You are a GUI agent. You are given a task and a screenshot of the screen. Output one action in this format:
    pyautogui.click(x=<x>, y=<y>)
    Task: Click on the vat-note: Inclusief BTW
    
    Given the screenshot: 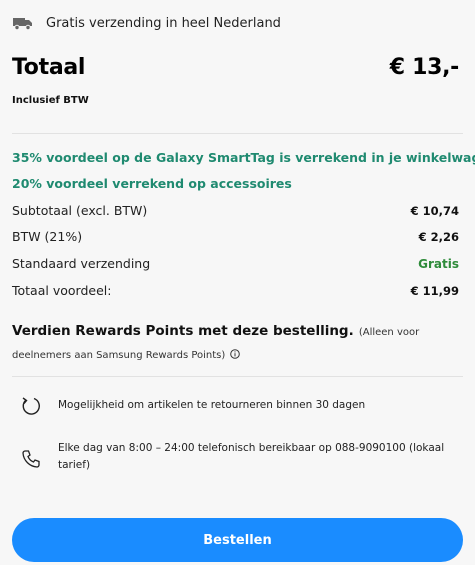 What is the action you would take?
    pyautogui.click(x=50, y=100)
    